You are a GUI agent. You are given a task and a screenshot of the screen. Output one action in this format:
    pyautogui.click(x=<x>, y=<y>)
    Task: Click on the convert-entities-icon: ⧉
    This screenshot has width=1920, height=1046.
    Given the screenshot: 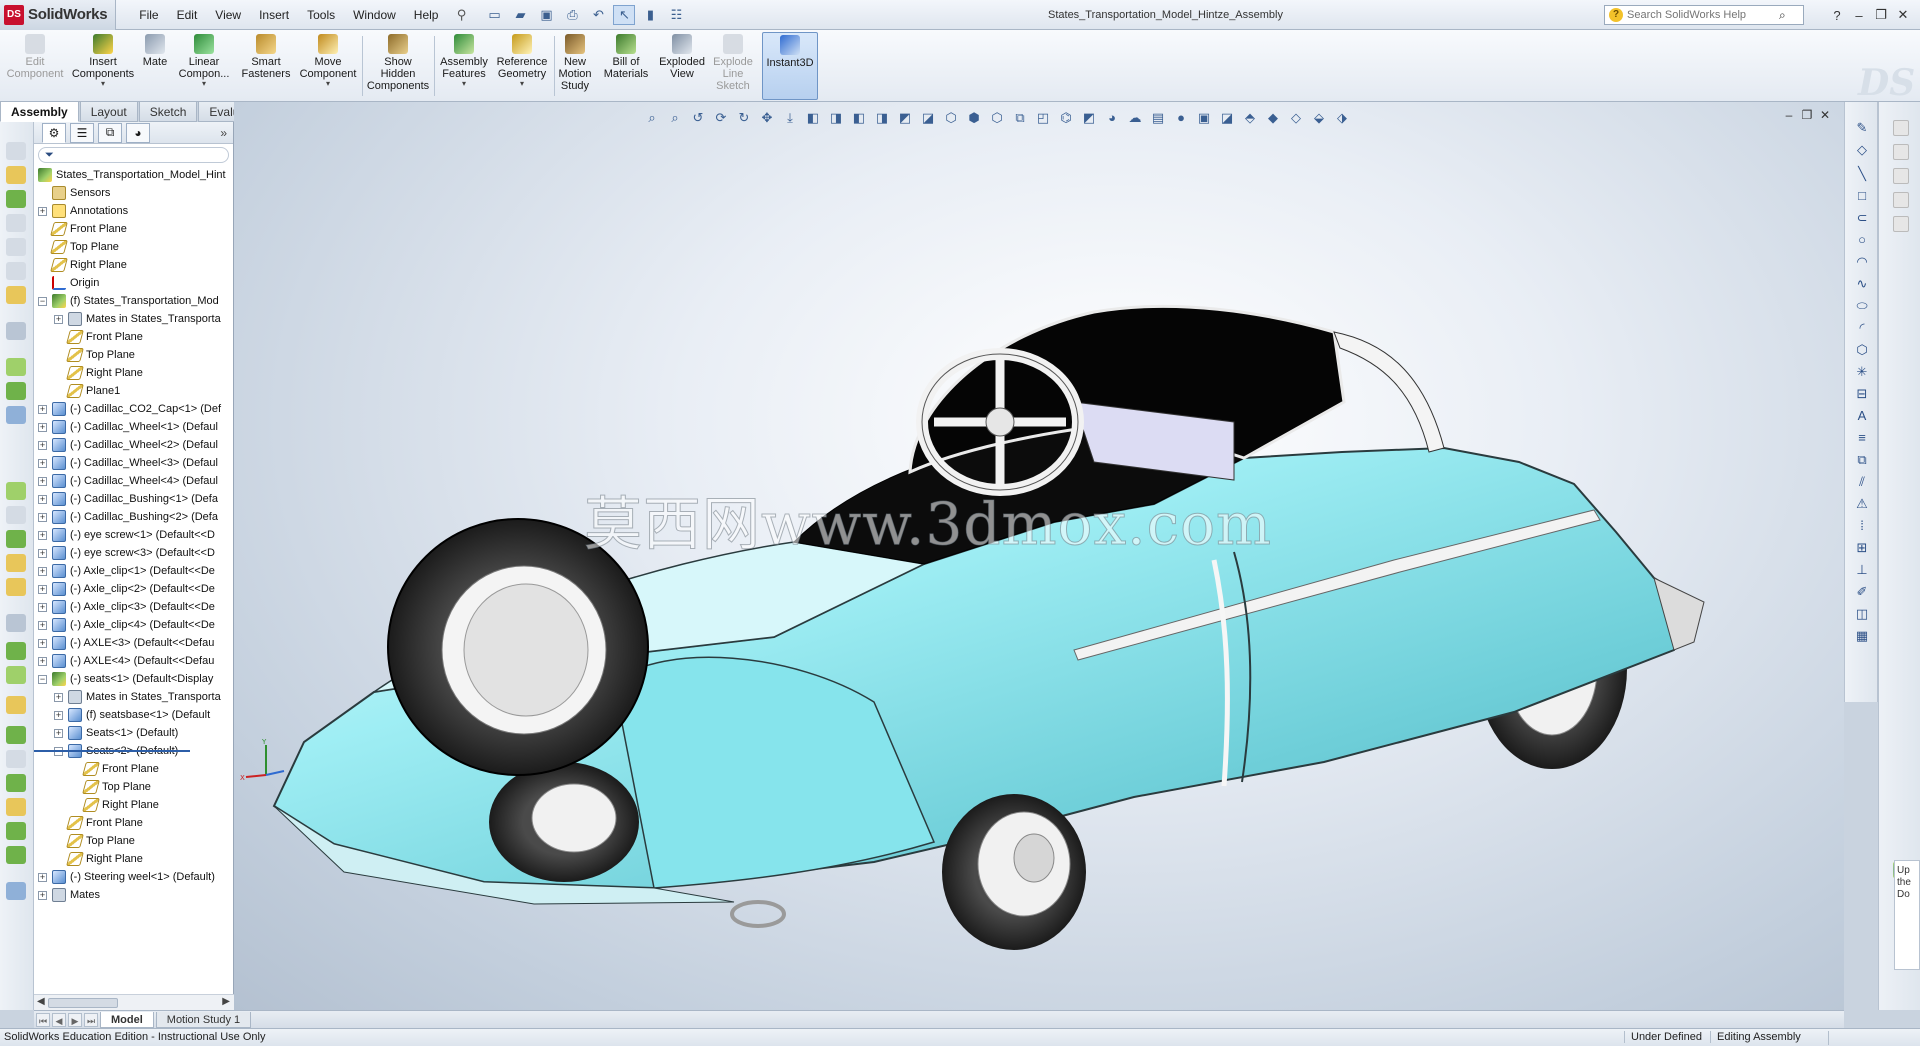 What is the action you would take?
    pyautogui.click(x=1862, y=460)
    